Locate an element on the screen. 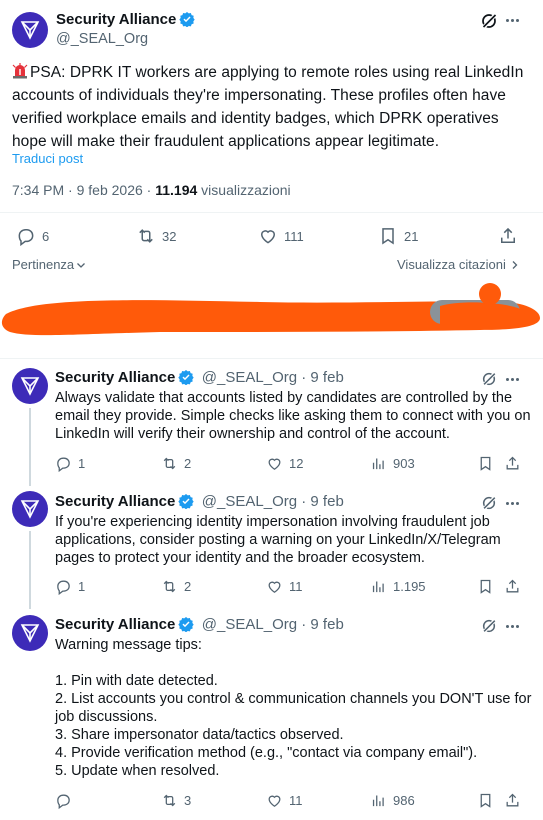 The image size is (543, 820). reply-button is located at coordinates (66, 800).